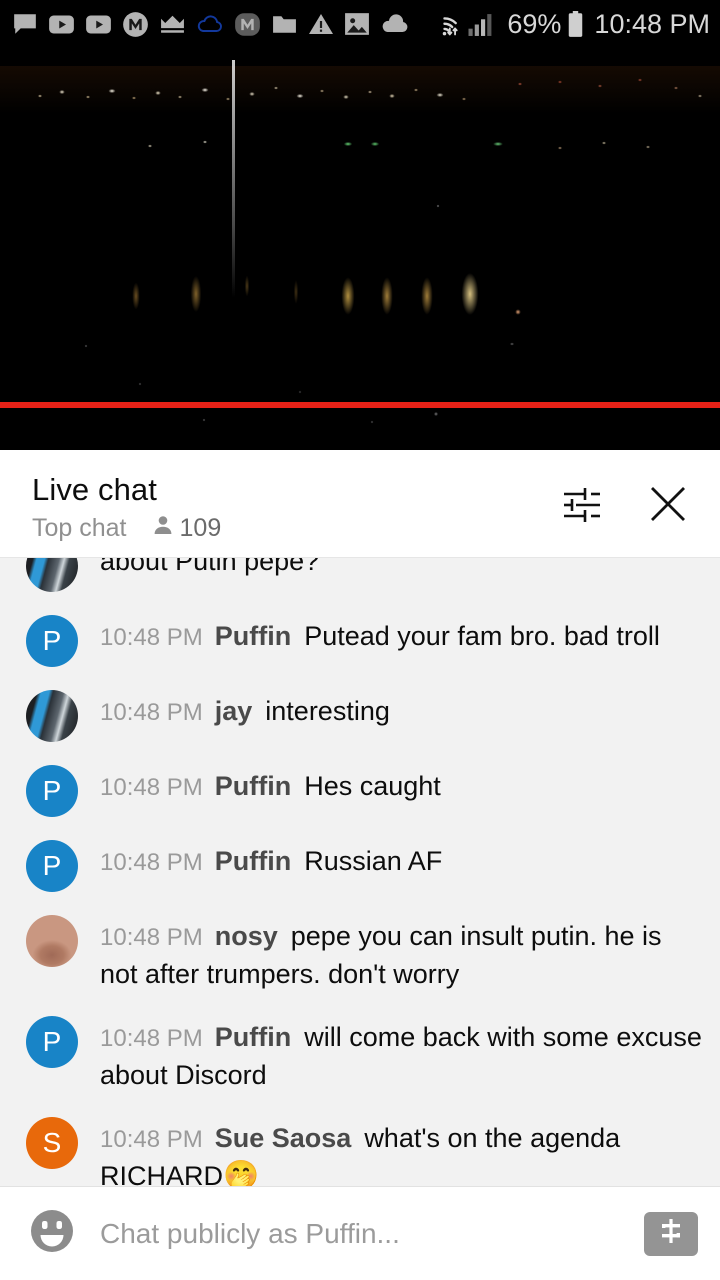 This screenshot has width=720, height=1280. I want to click on m-circle-icon, so click(135, 24).